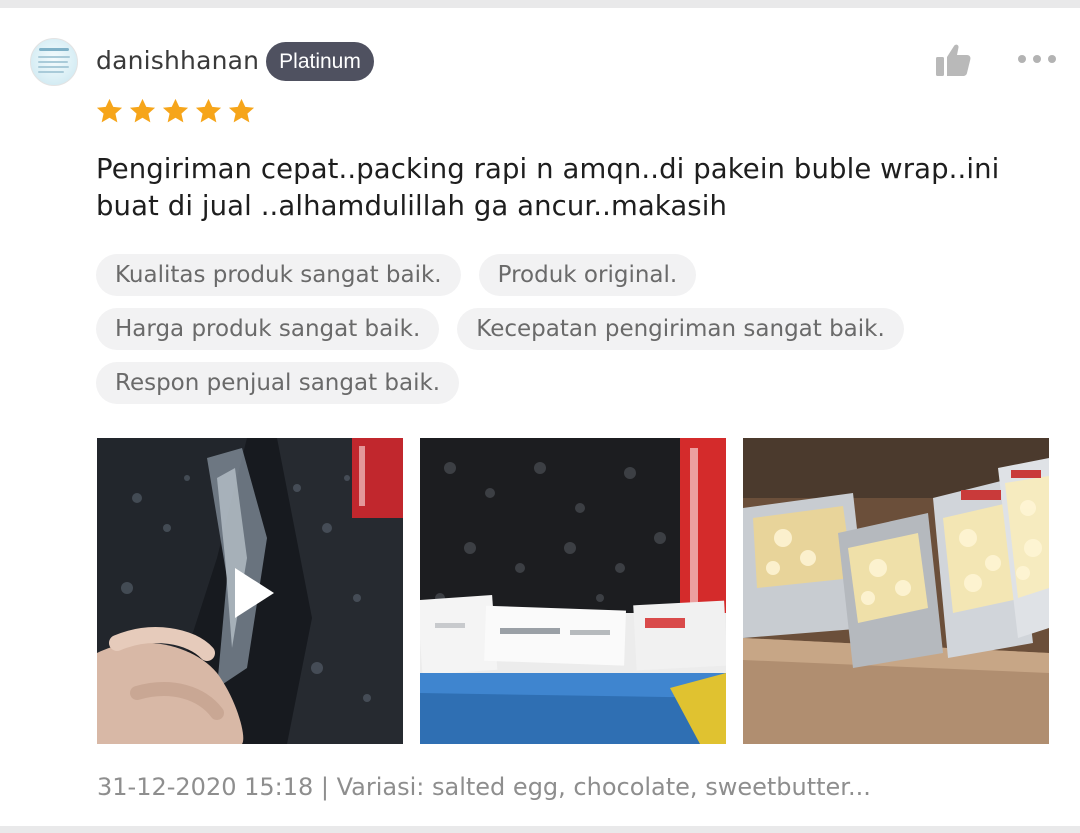 This screenshot has width=1080, height=833. I want to click on star-rating, so click(175, 113).